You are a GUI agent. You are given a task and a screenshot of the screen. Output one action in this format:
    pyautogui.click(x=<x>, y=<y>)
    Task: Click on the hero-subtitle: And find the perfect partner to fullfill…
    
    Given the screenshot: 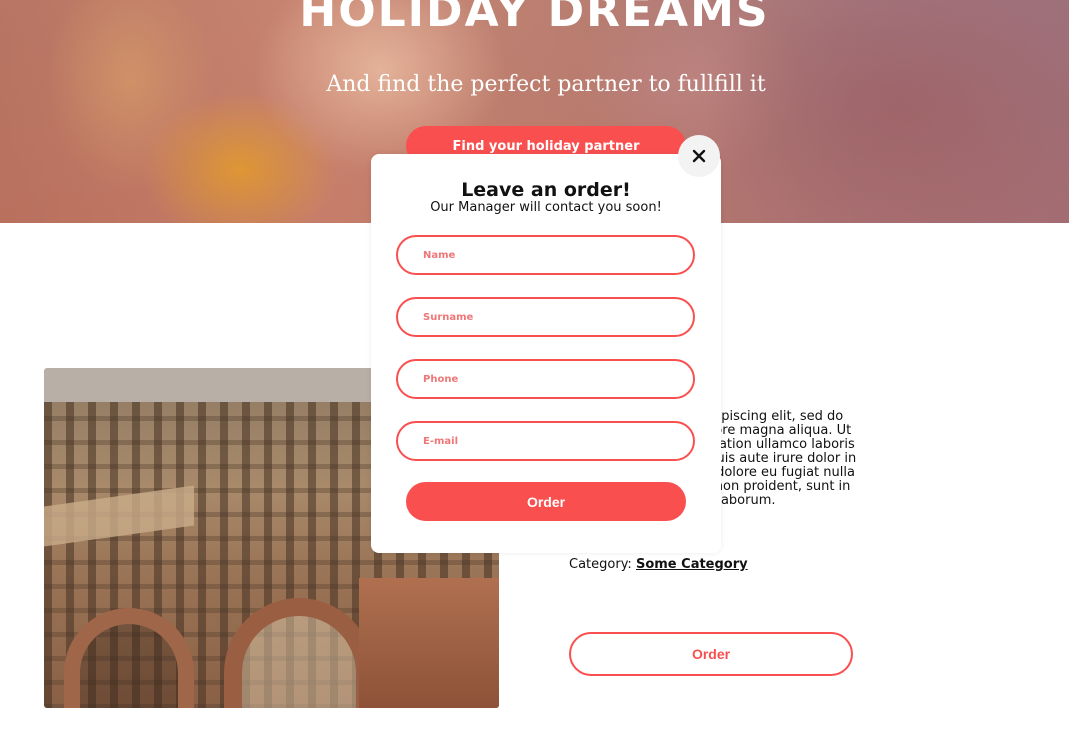 What is the action you would take?
    pyautogui.click(x=546, y=84)
    